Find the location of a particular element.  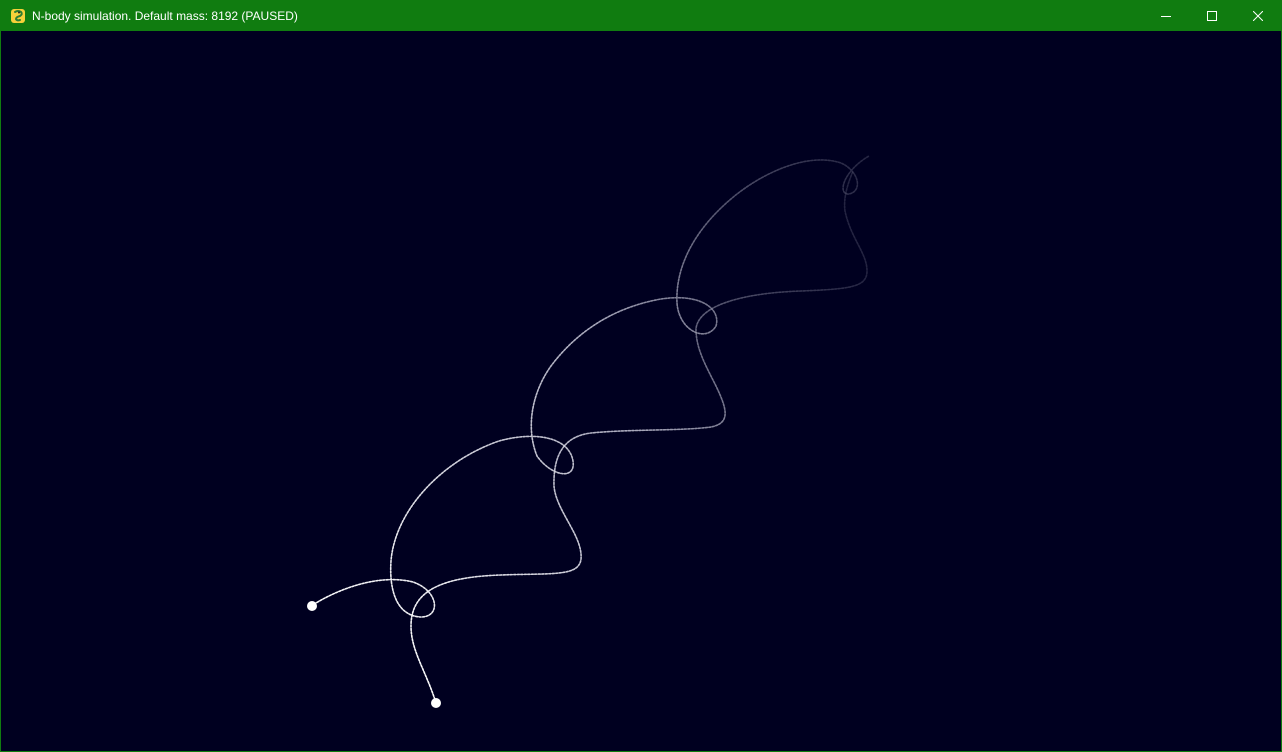

close-icon is located at coordinates (1258, 16).